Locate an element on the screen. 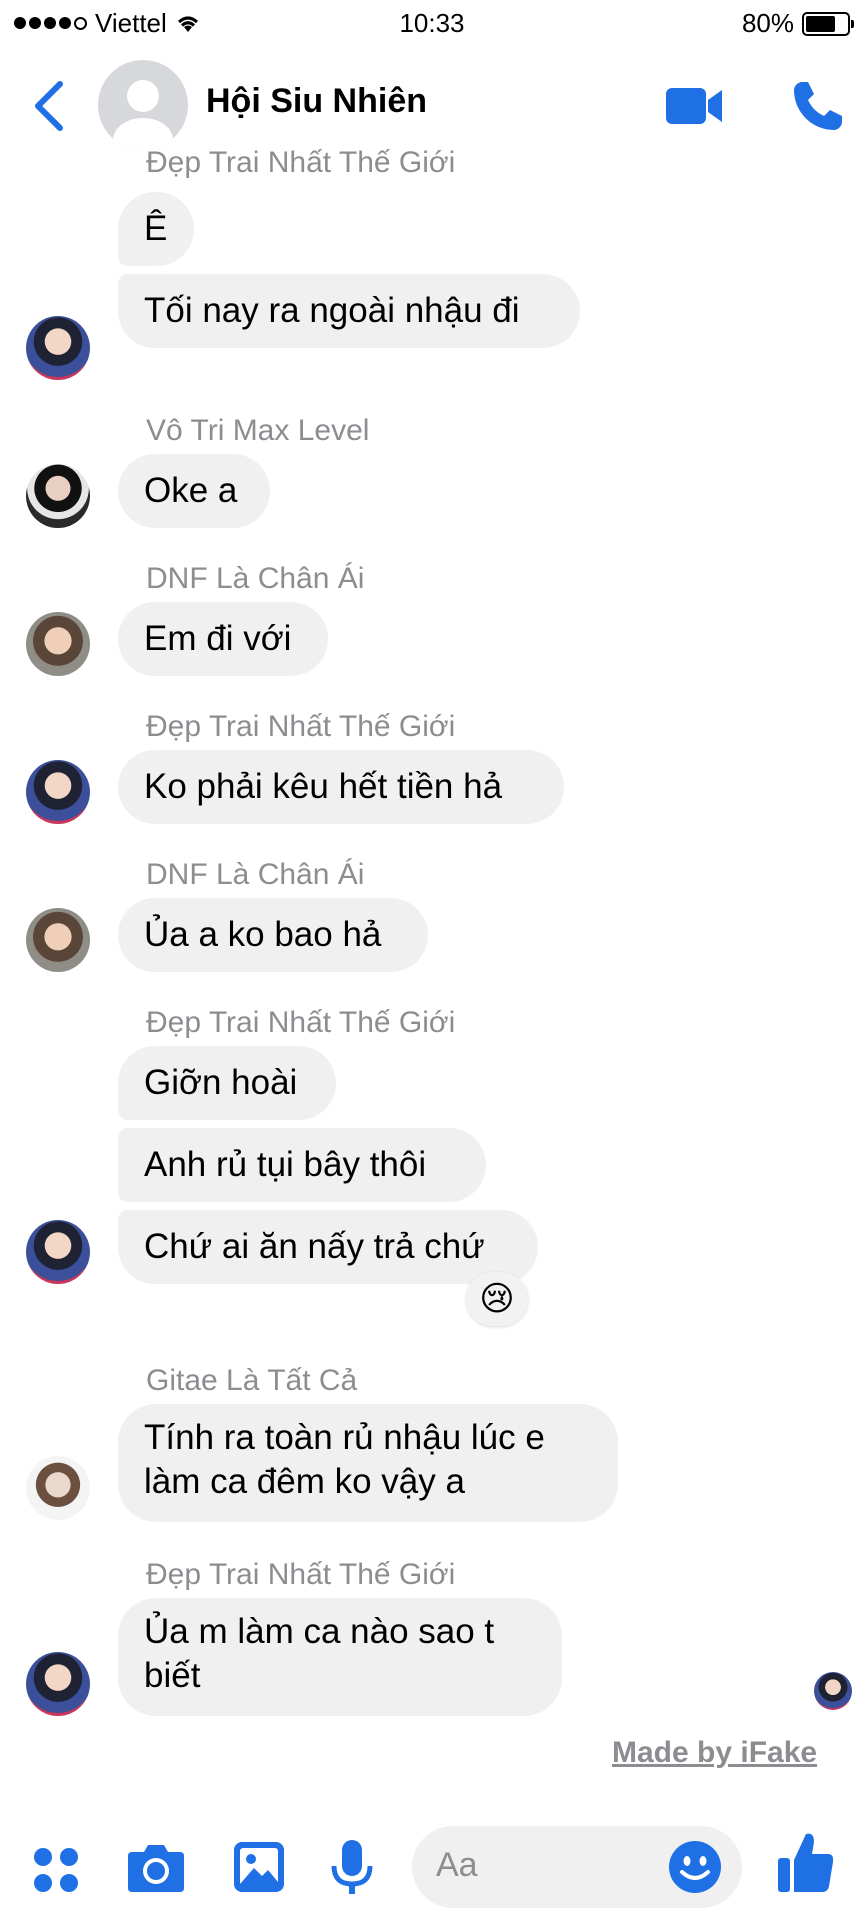 Image resolution: width=864 pixels, height=1920 pixels. camera-icon is located at coordinates (156, 1868).